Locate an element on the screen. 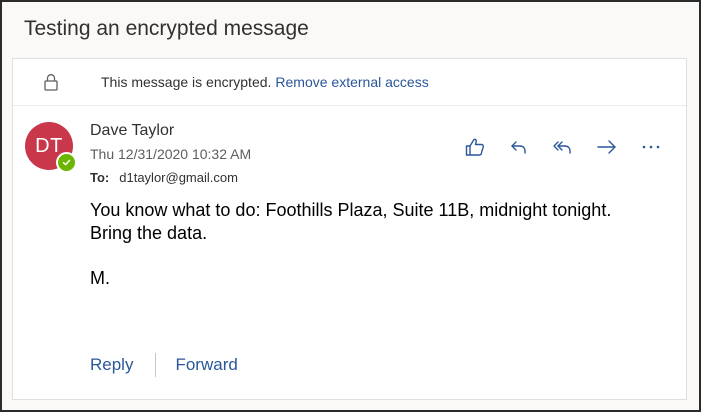  lock-icon is located at coordinates (51, 82).